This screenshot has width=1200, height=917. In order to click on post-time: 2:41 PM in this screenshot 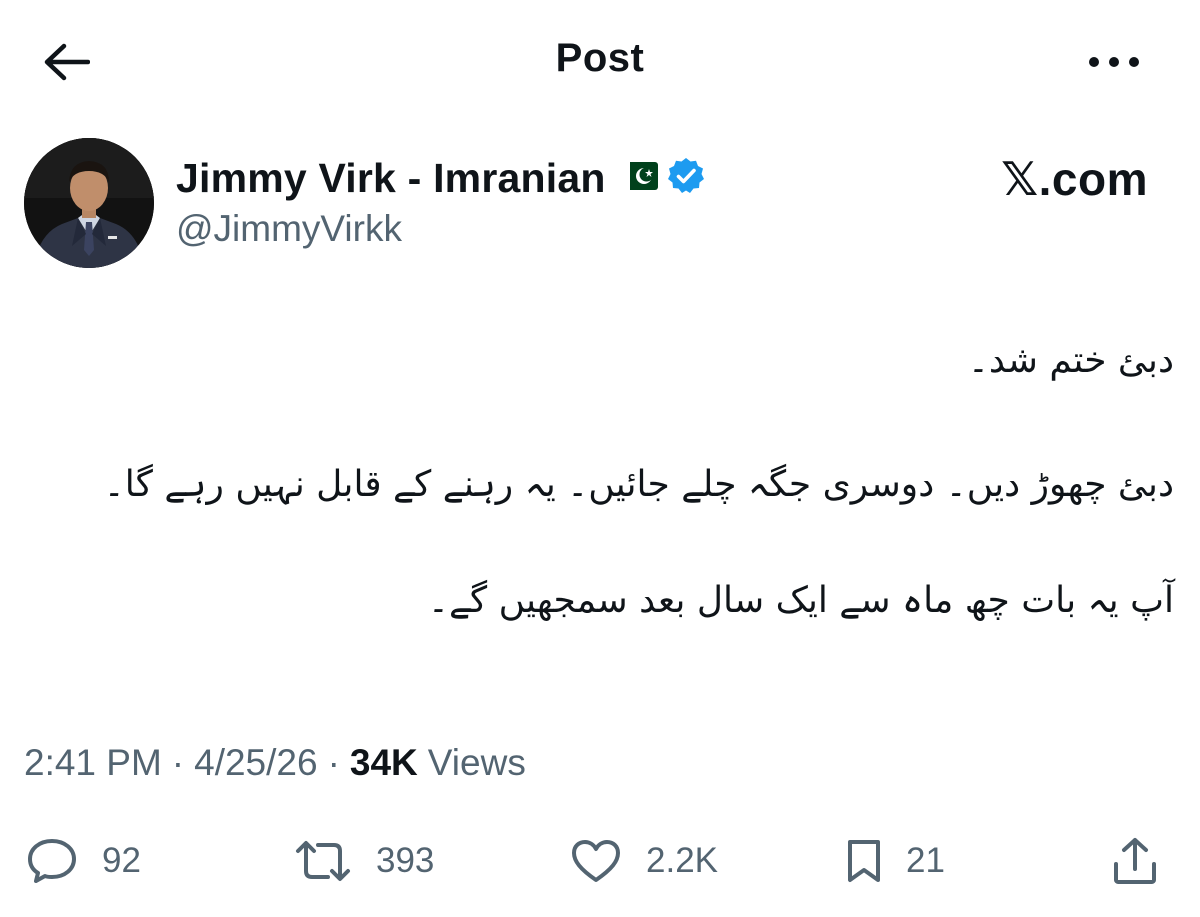, I will do `click(93, 763)`.